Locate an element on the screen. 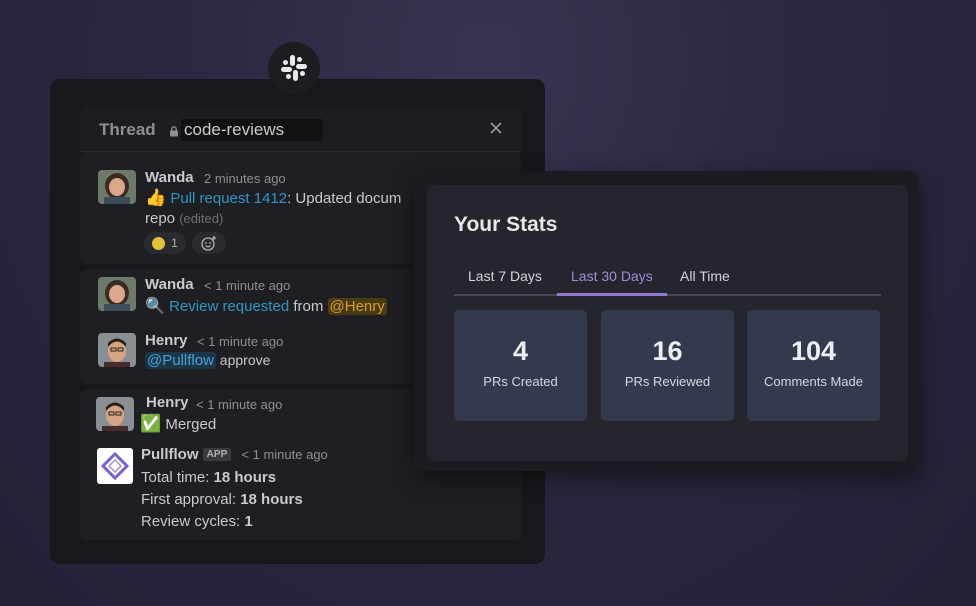 This screenshot has height=606, width=976. stat-label: PRs Created is located at coordinates (520, 381).